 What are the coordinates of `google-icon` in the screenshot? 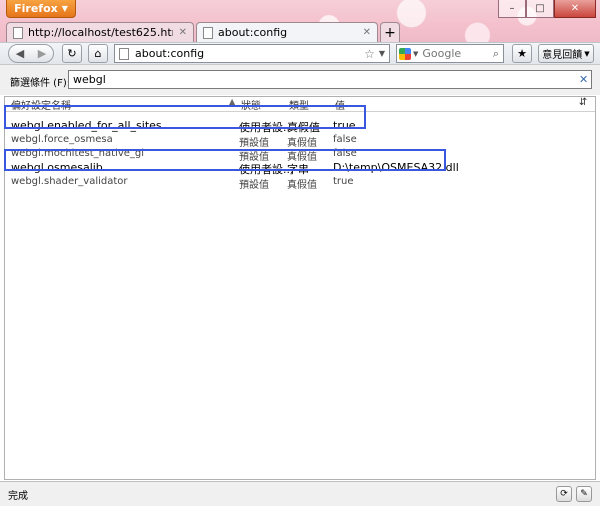 It's located at (405, 53).